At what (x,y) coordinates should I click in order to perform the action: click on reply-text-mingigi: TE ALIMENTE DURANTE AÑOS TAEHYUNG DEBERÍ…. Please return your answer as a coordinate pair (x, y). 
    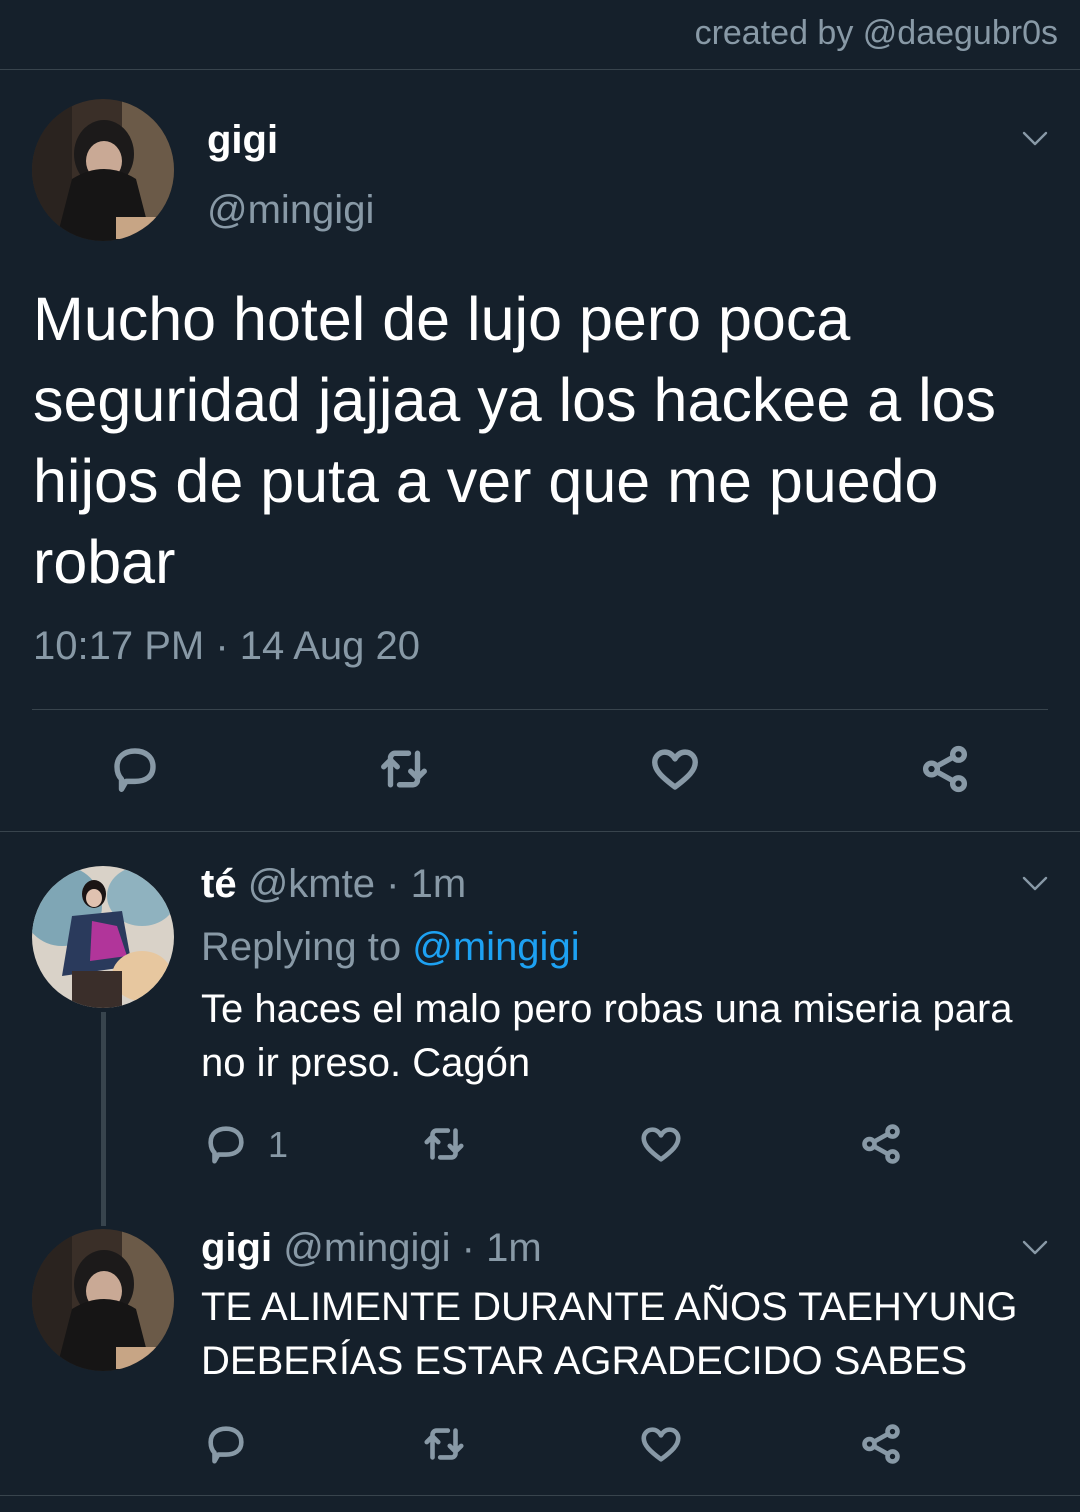
    Looking at the image, I should click on (609, 1334).